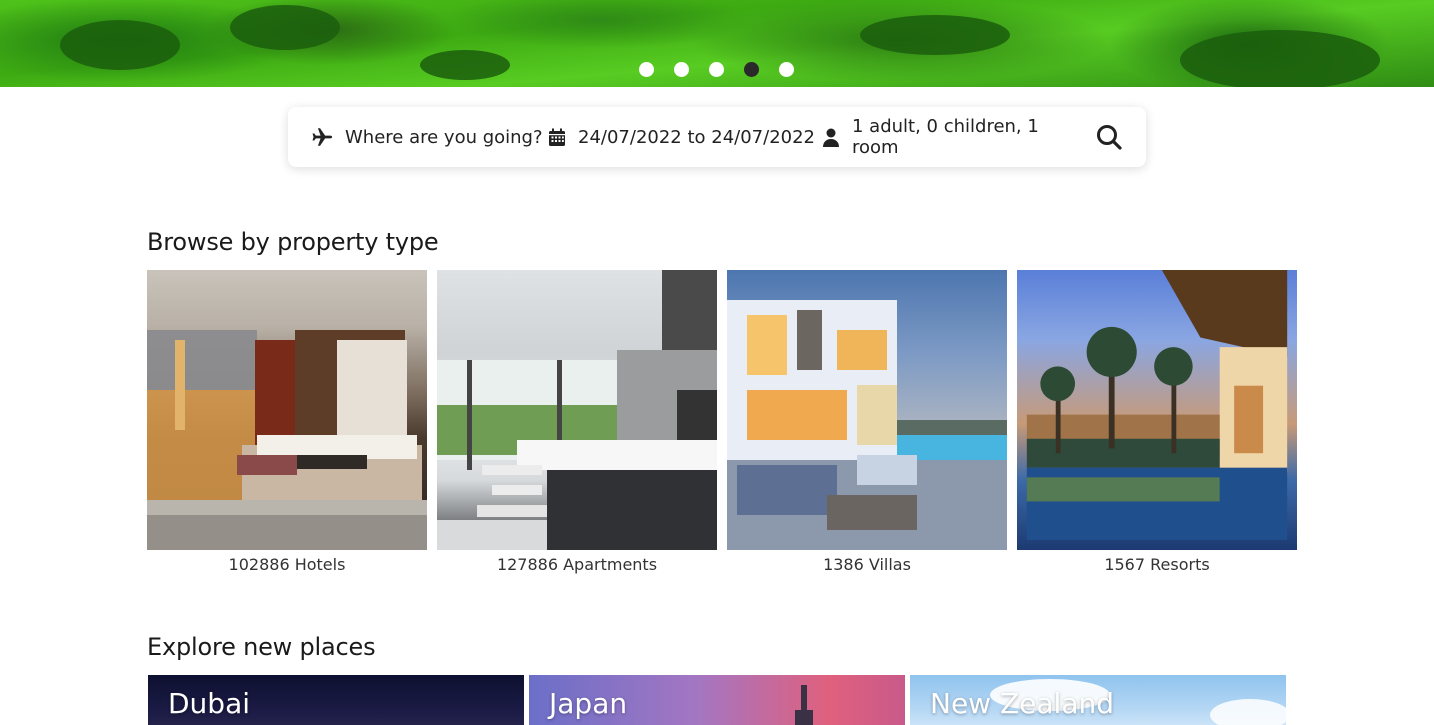 The width and height of the screenshot is (1434, 725). What do you see at coordinates (1157, 564) in the screenshot?
I see `property-label-resorts: 1567 Resorts` at bounding box center [1157, 564].